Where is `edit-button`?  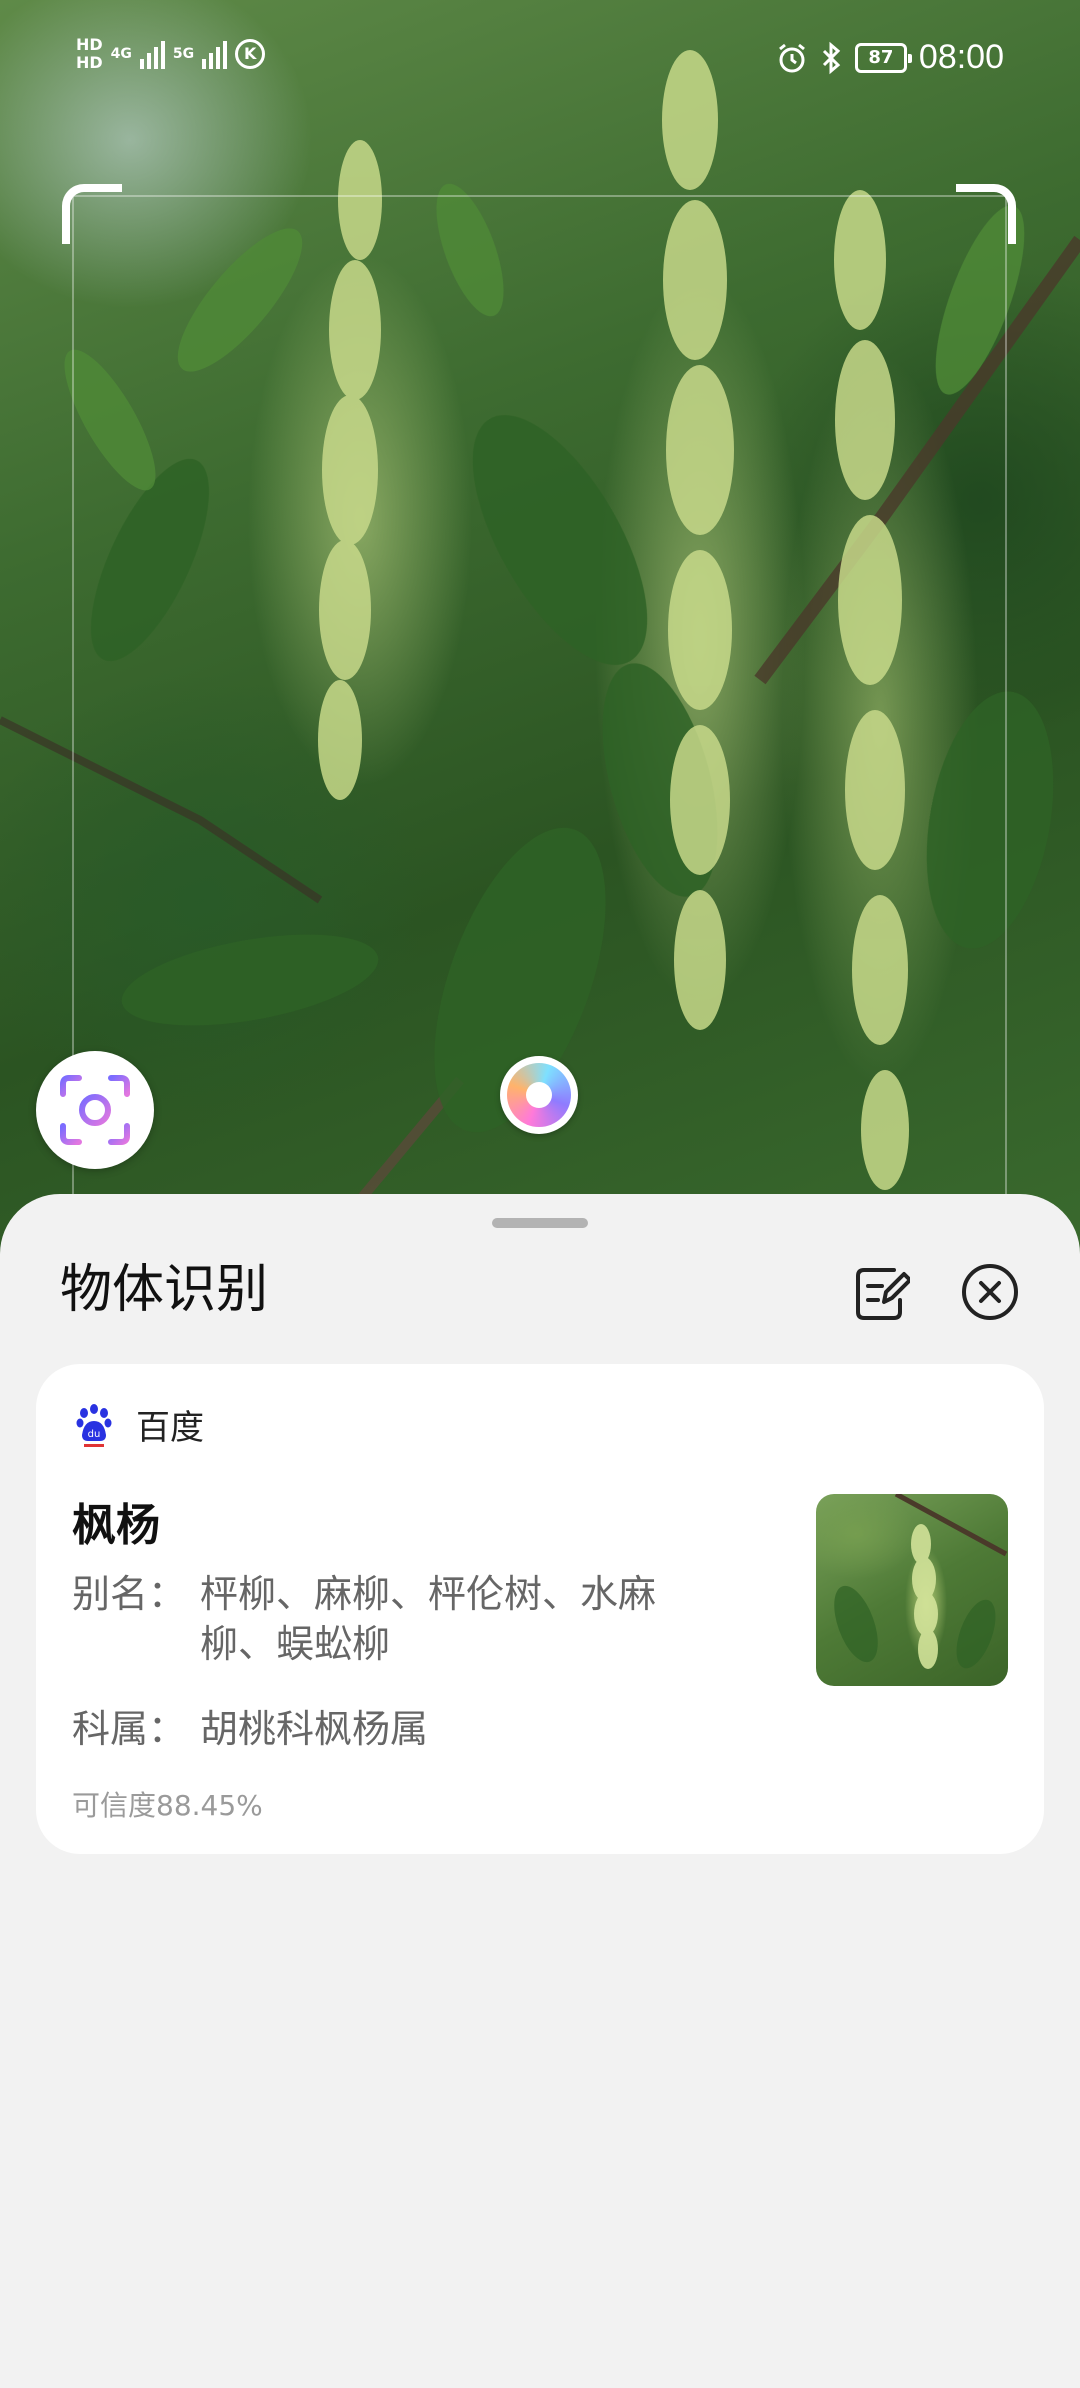
edit-button is located at coordinates (882, 1292).